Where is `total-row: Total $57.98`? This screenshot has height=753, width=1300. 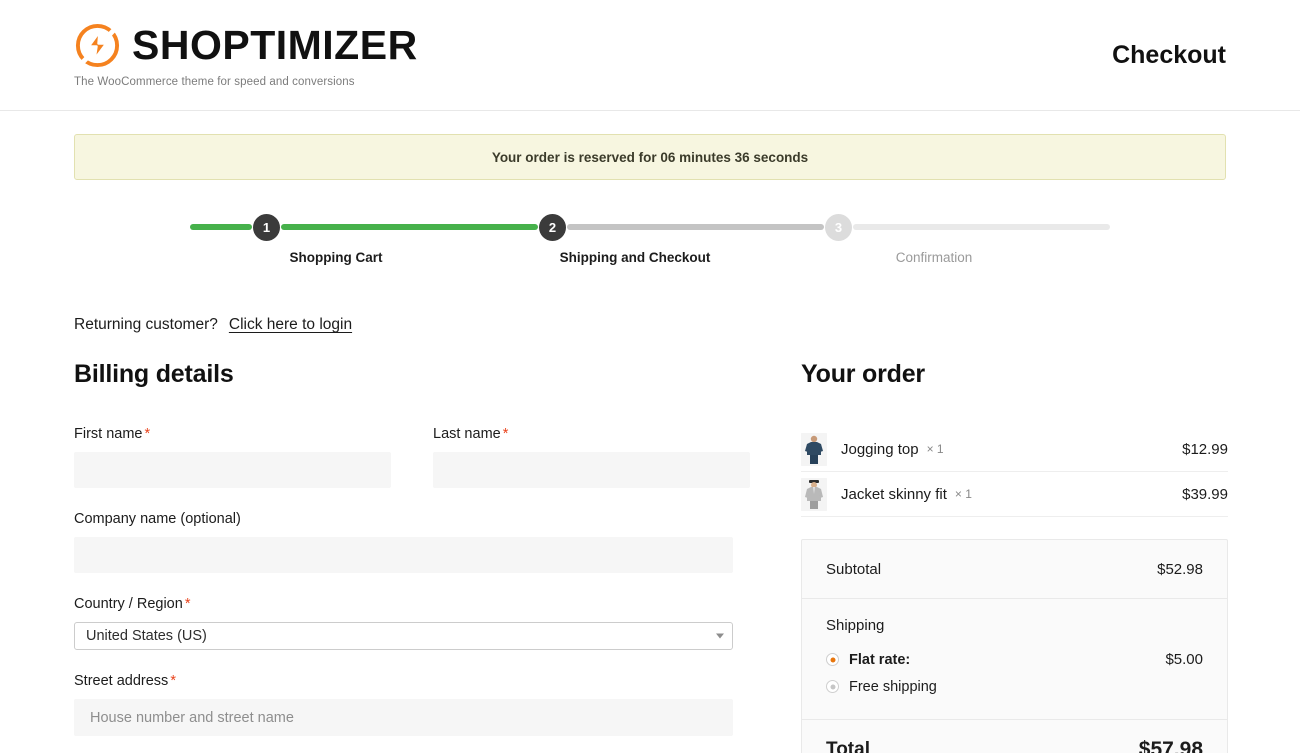 total-row: Total $57.98 is located at coordinates (1014, 736).